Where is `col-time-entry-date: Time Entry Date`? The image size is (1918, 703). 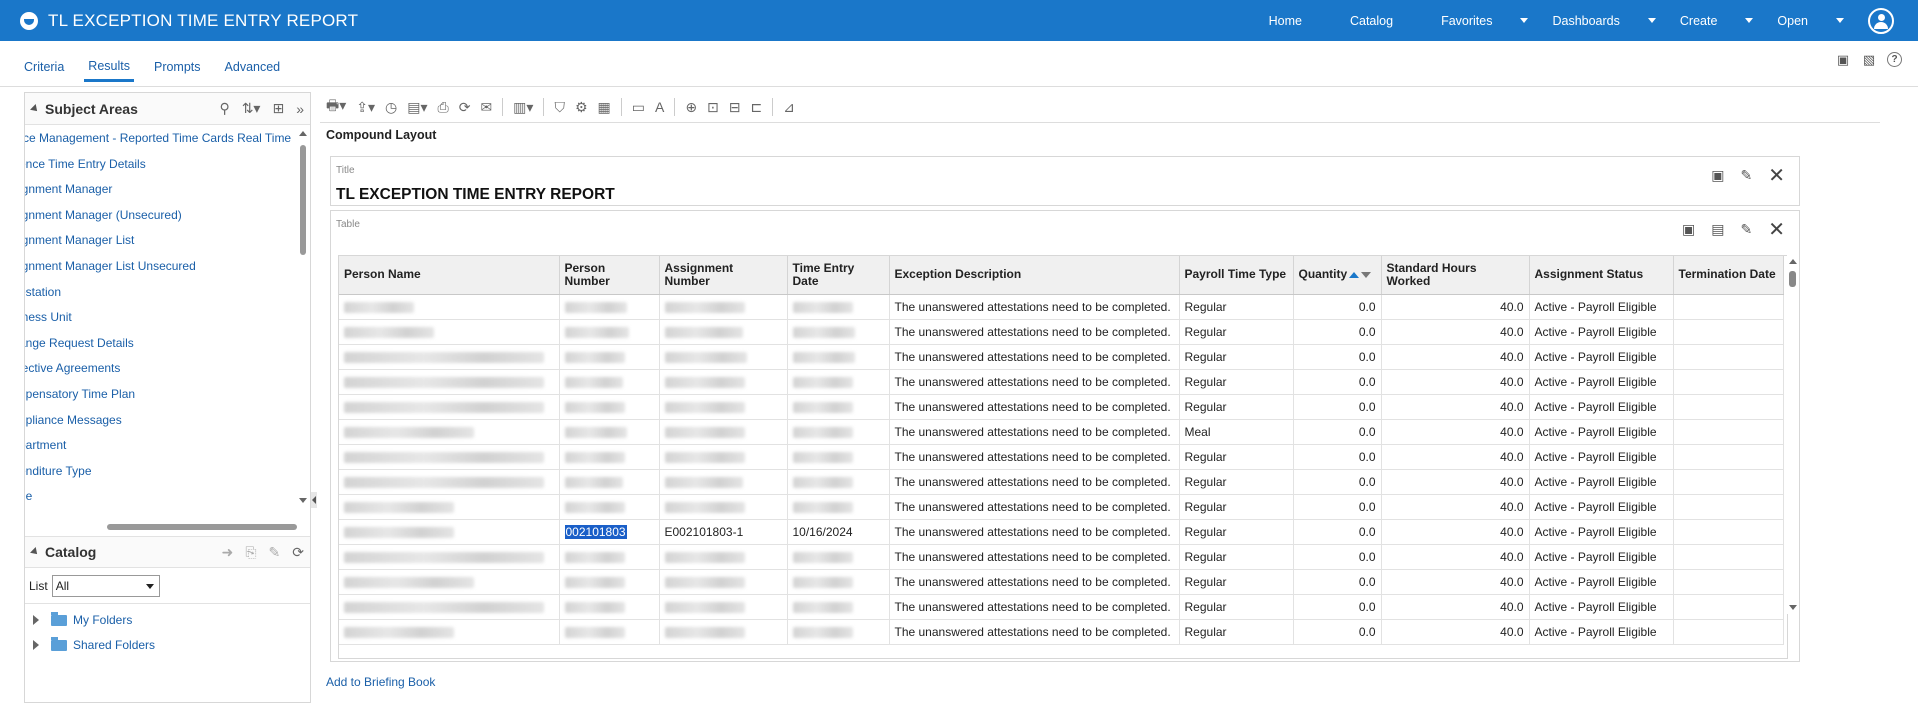
col-time-entry-date: Time Entry Date is located at coordinates (838, 275).